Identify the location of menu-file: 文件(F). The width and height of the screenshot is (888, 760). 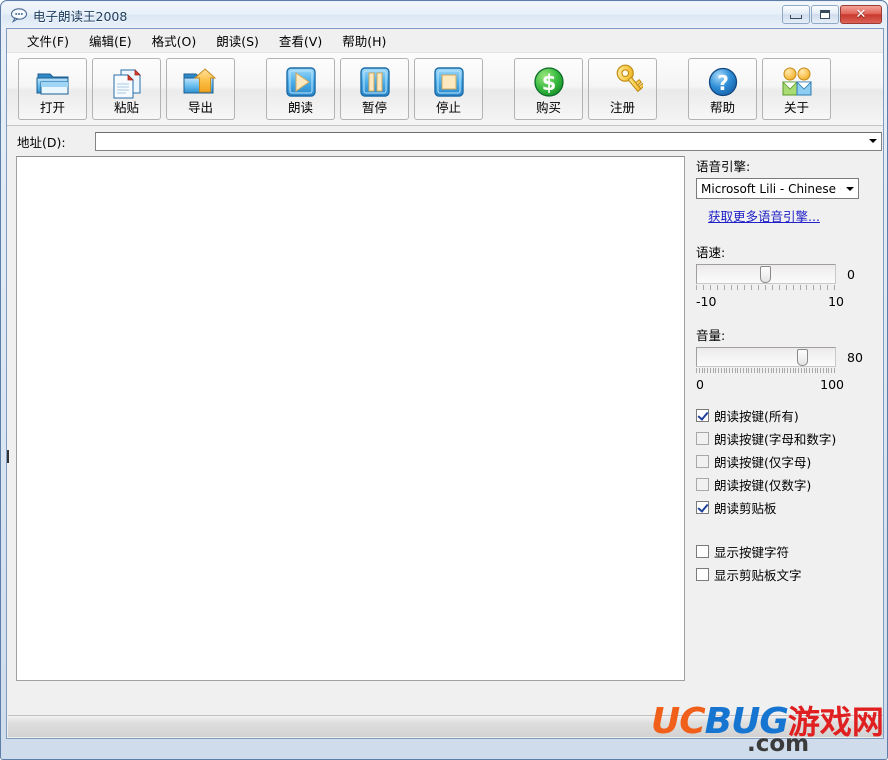
(48, 40).